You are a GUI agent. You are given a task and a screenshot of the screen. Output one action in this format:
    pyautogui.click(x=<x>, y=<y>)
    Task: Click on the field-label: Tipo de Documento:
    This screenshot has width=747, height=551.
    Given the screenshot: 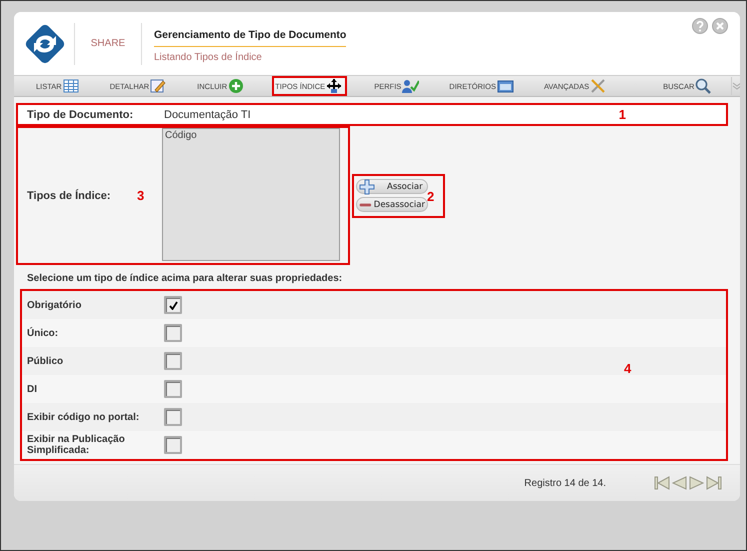 What is the action you would take?
    pyautogui.click(x=80, y=114)
    